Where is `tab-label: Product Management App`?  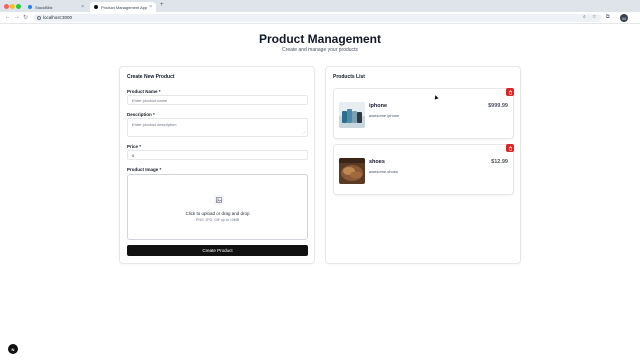
tab-label: Product Management App is located at coordinates (124, 7).